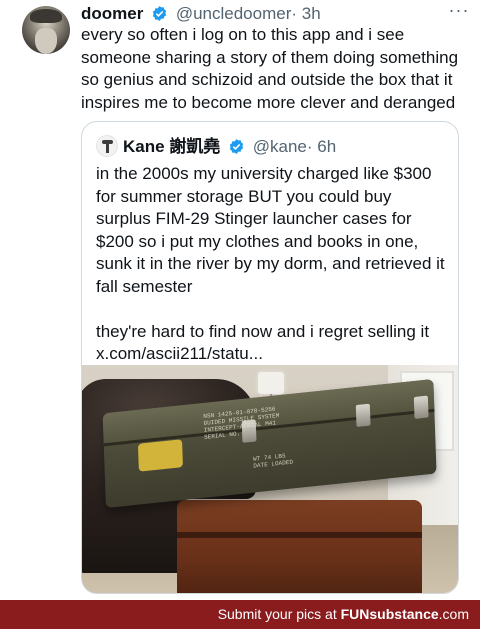  I want to click on quote-avatar, so click(107, 146).